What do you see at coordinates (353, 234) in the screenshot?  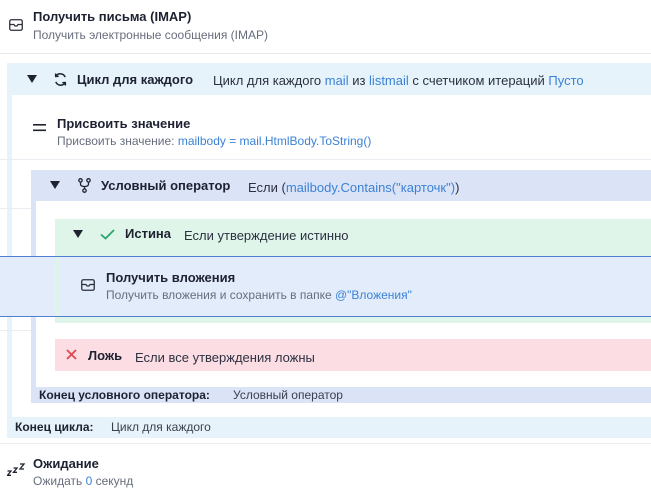 I see `true-branch-header: Истина Если утверждение истинно` at bounding box center [353, 234].